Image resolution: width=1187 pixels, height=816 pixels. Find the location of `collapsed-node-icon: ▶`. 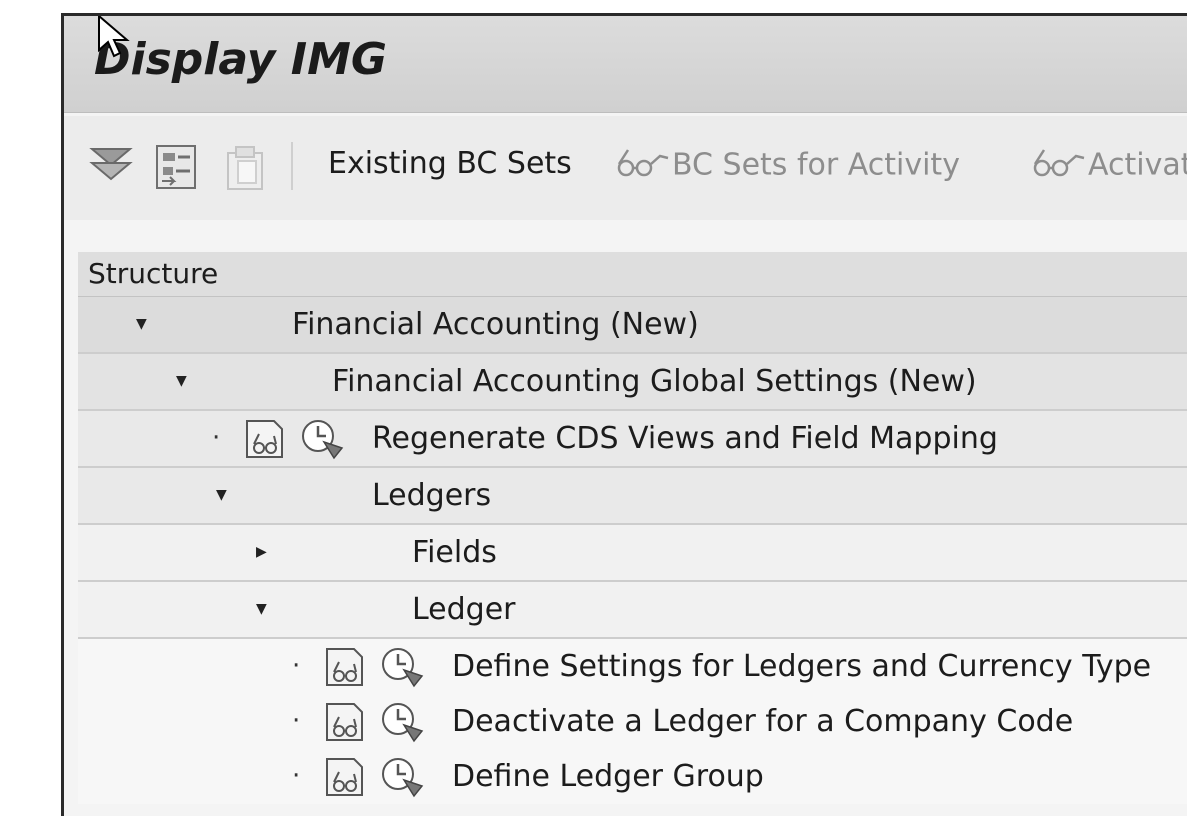

collapsed-node-icon: ▶ is located at coordinates (261, 552).